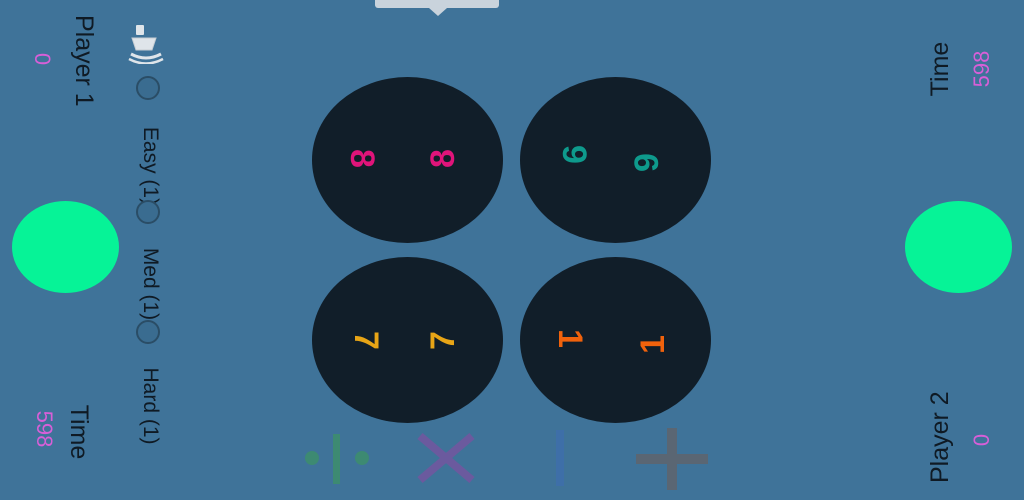 This screenshot has width=1024, height=500. Describe the element at coordinates (65, 247) in the screenshot. I see `player1-buzzer-button` at that location.